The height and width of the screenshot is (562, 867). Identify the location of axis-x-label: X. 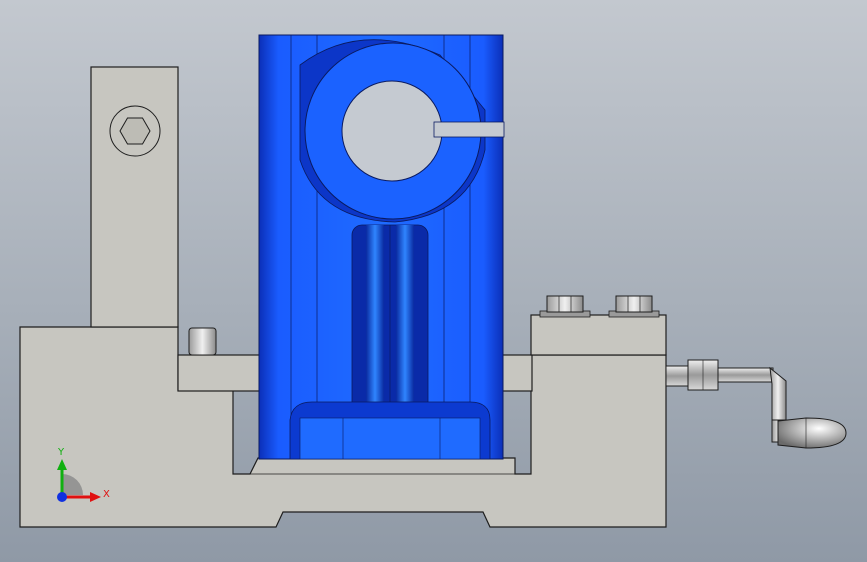
(106, 494).